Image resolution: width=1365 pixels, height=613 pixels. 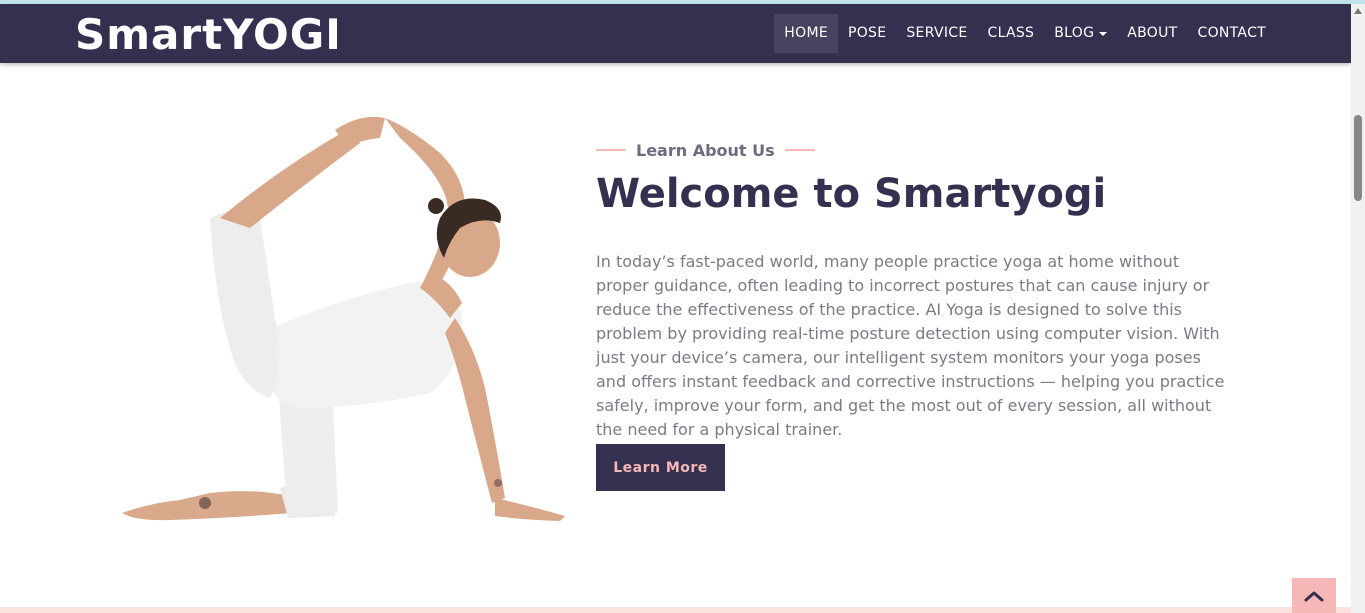 What do you see at coordinates (806, 33) in the screenshot?
I see `nav-item-home: HOME` at bounding box center [806, 33].